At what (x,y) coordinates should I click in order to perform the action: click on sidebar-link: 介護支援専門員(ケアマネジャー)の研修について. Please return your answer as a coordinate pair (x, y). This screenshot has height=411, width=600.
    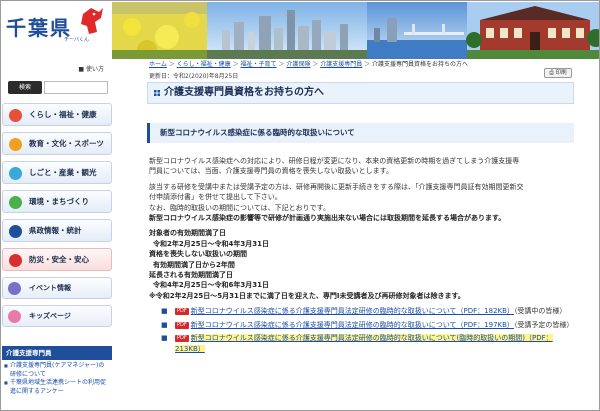
    Looking at the image, I should click on (57, 370).